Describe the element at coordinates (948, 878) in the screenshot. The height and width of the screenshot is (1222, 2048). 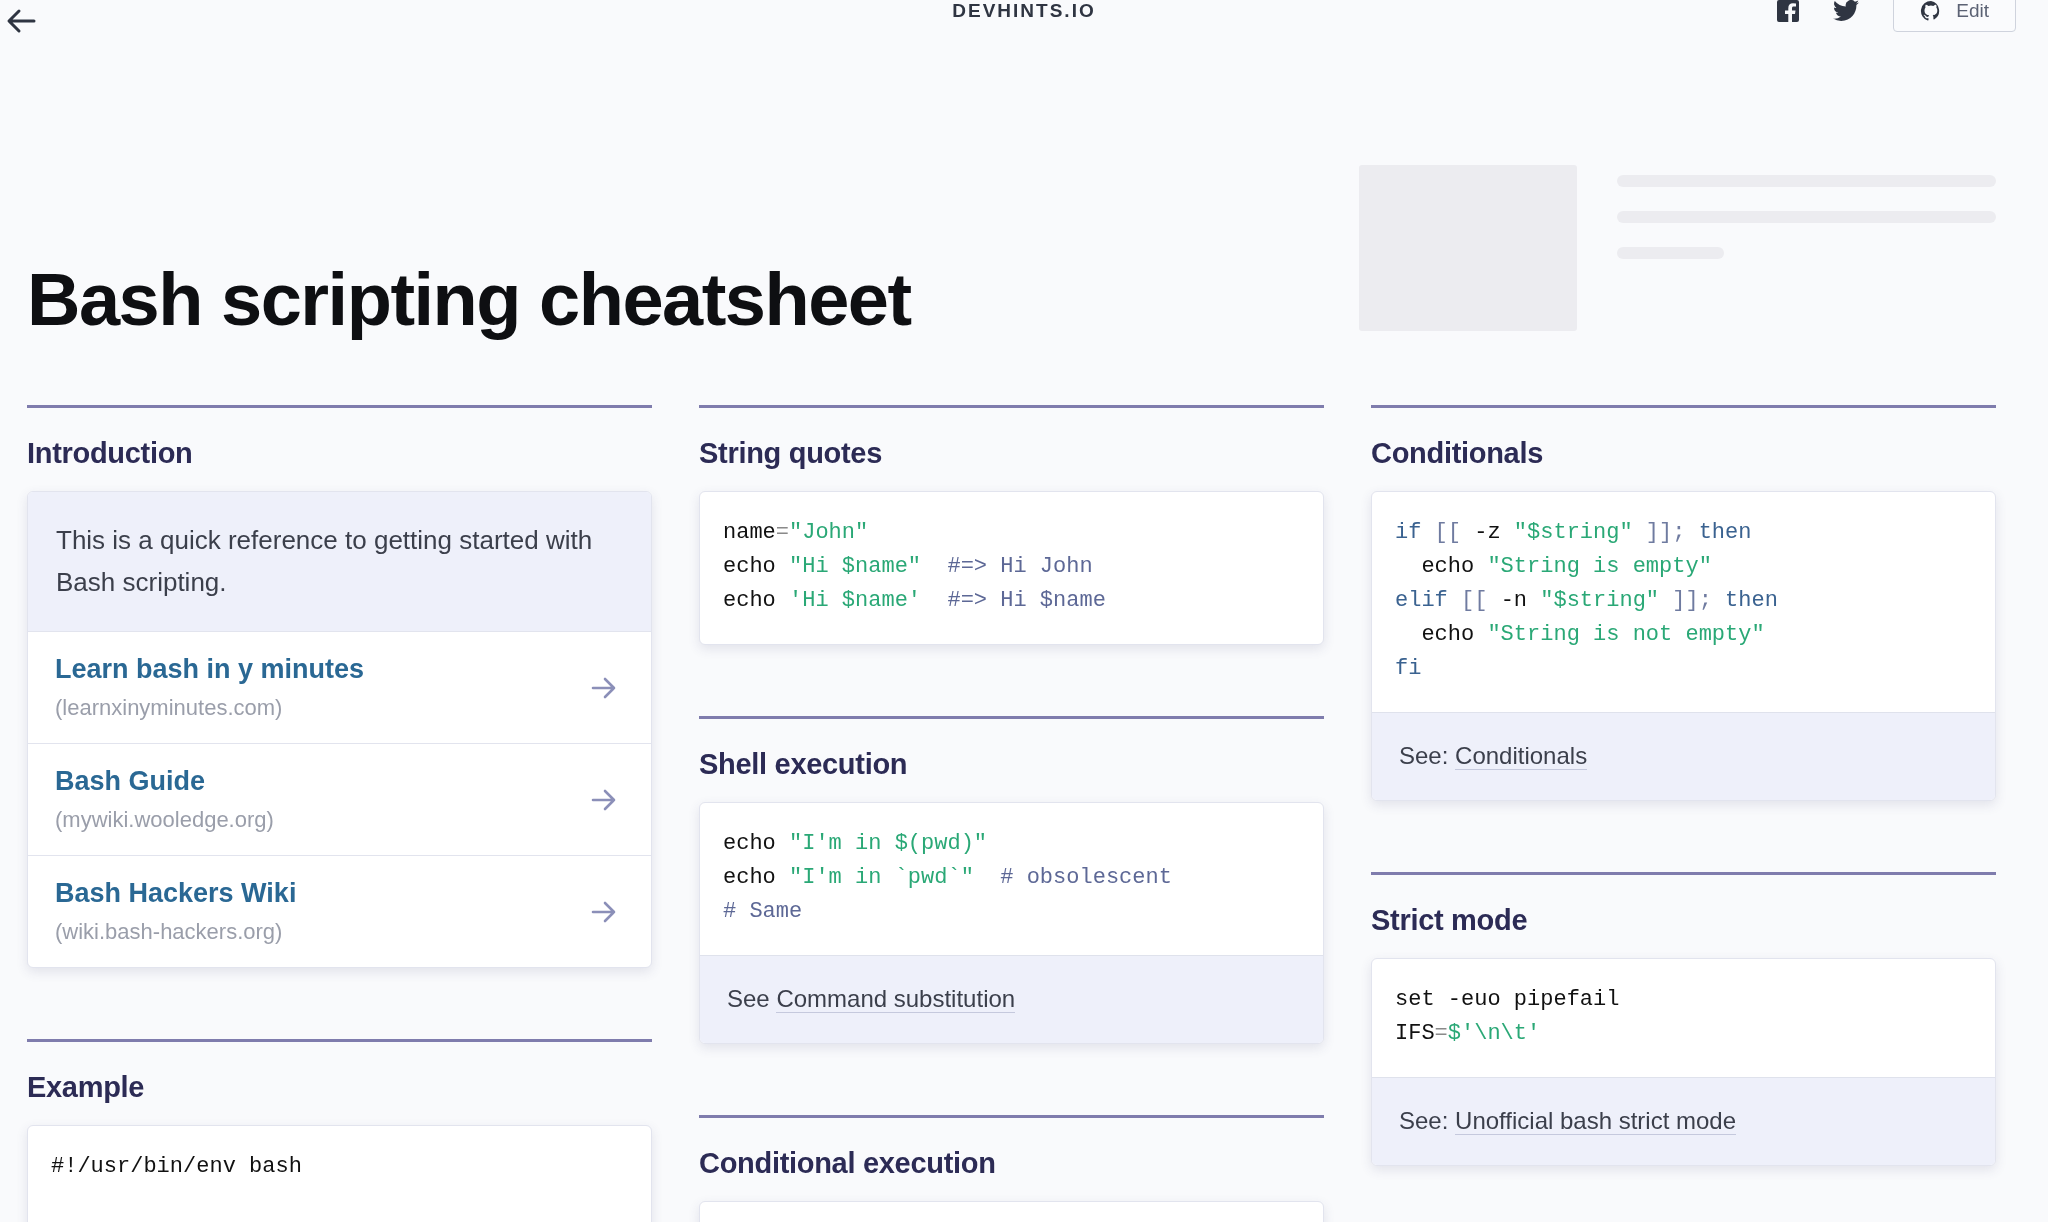
I see `code-line: echo "I'm in `pwd`" # obsolescent` at that location.